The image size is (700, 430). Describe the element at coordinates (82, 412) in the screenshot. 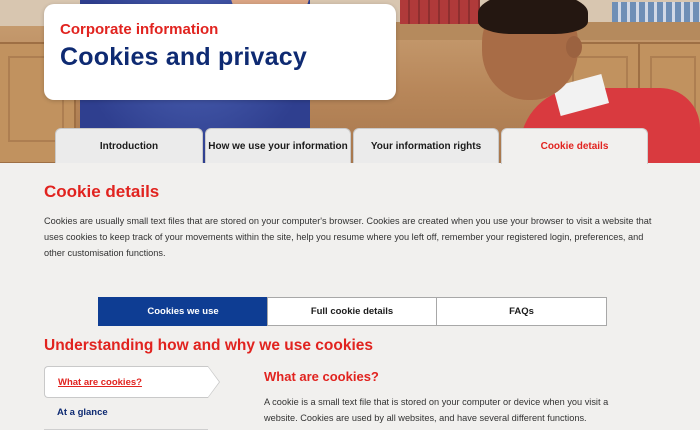

I see `sidebar-item-at-a-glance: At a glance` at that location.